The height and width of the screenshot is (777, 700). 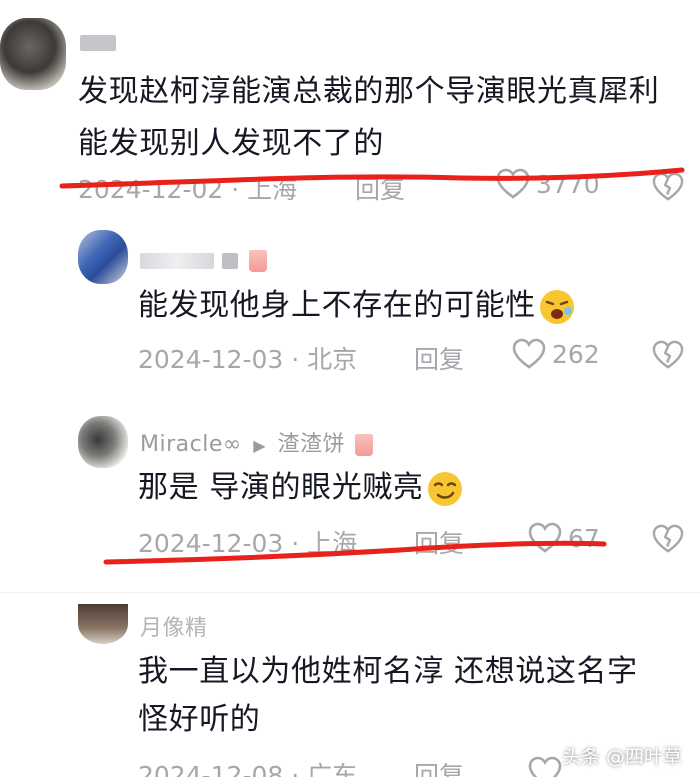 I want to click on username: Miracle∞ ▶ 渣渣饼, so click(x=256, y=442).